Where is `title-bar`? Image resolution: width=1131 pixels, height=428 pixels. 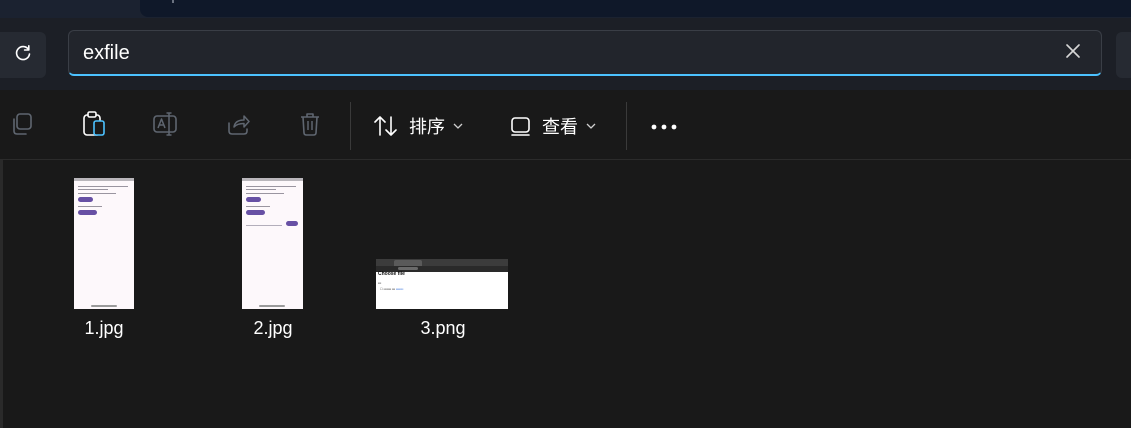 title-bar is located at coordinates (565, 9).